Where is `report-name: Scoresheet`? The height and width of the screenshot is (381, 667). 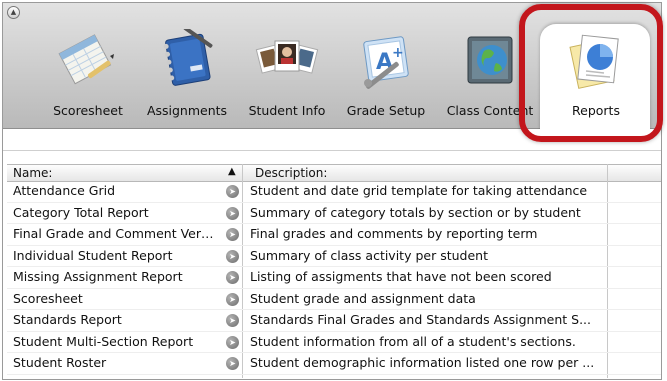 report-name: Scoresheet is located at coordinates (48, 298).